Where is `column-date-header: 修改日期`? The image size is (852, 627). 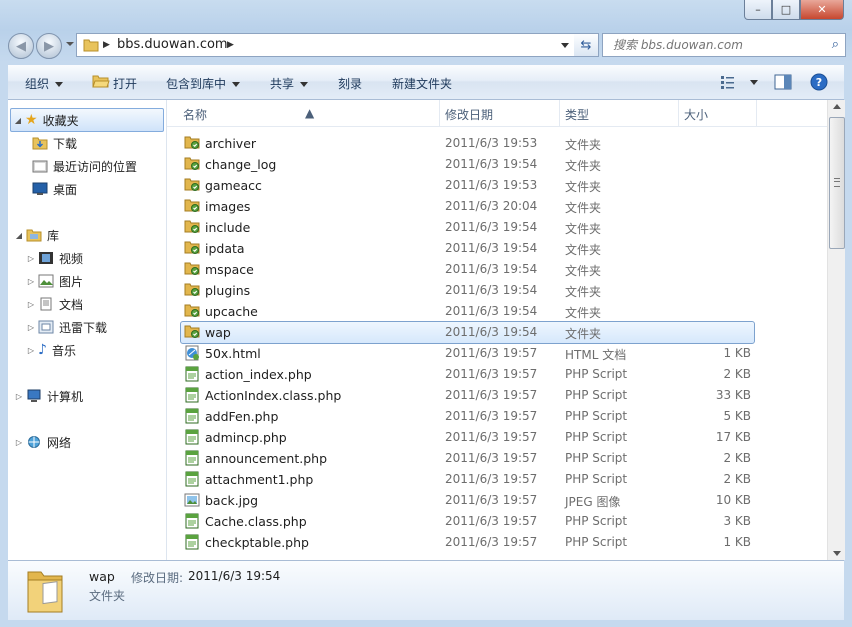 column-date-header: 修改日期 is located at coordinates (469, 114).